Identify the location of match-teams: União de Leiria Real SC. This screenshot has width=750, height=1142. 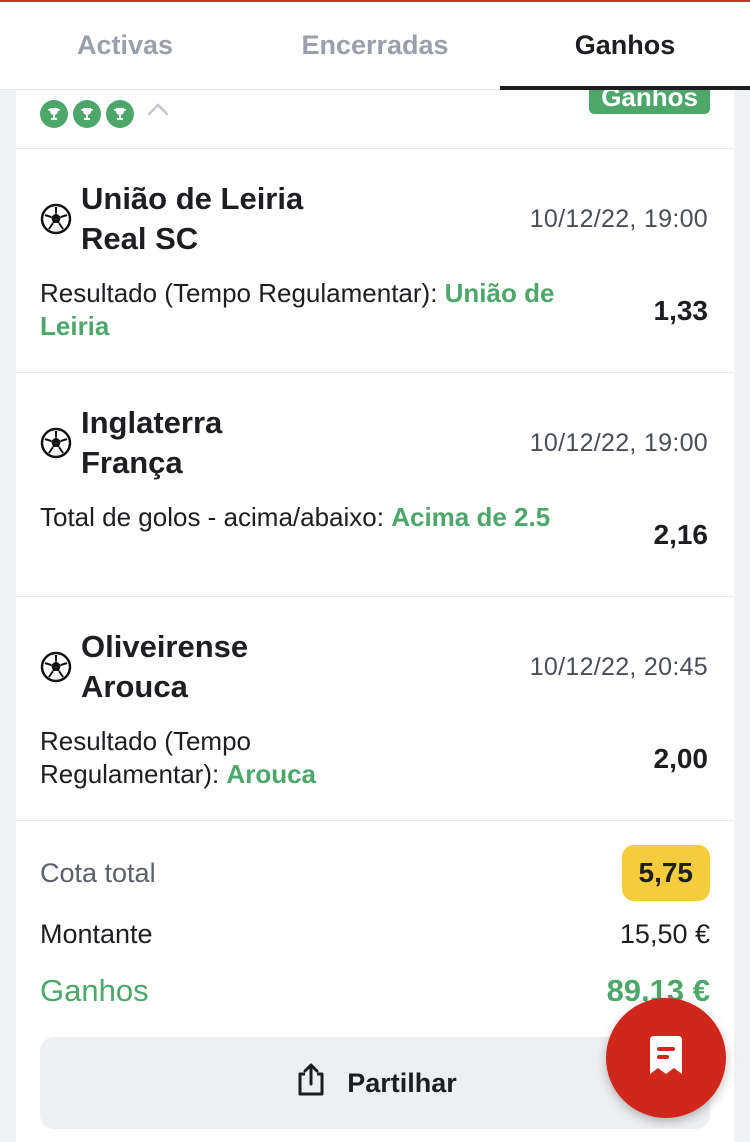
(192, 219).